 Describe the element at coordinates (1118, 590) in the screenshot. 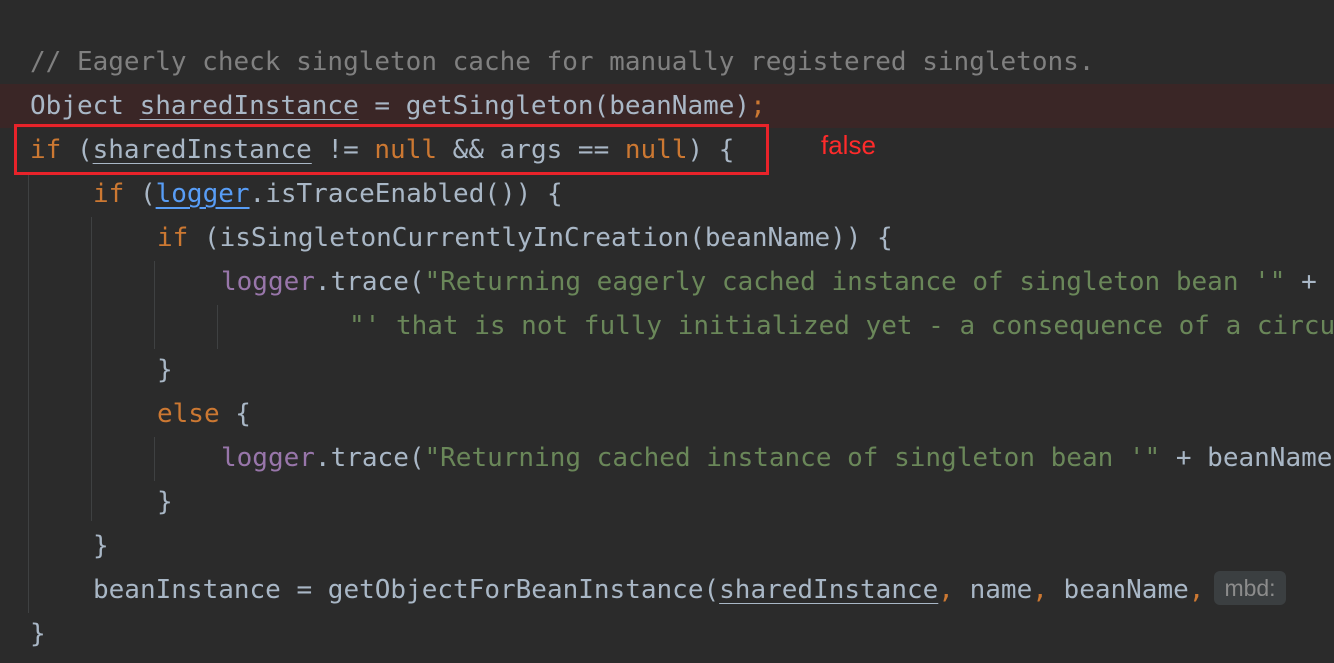

I see `argument-bean-name: beanName` at that location.